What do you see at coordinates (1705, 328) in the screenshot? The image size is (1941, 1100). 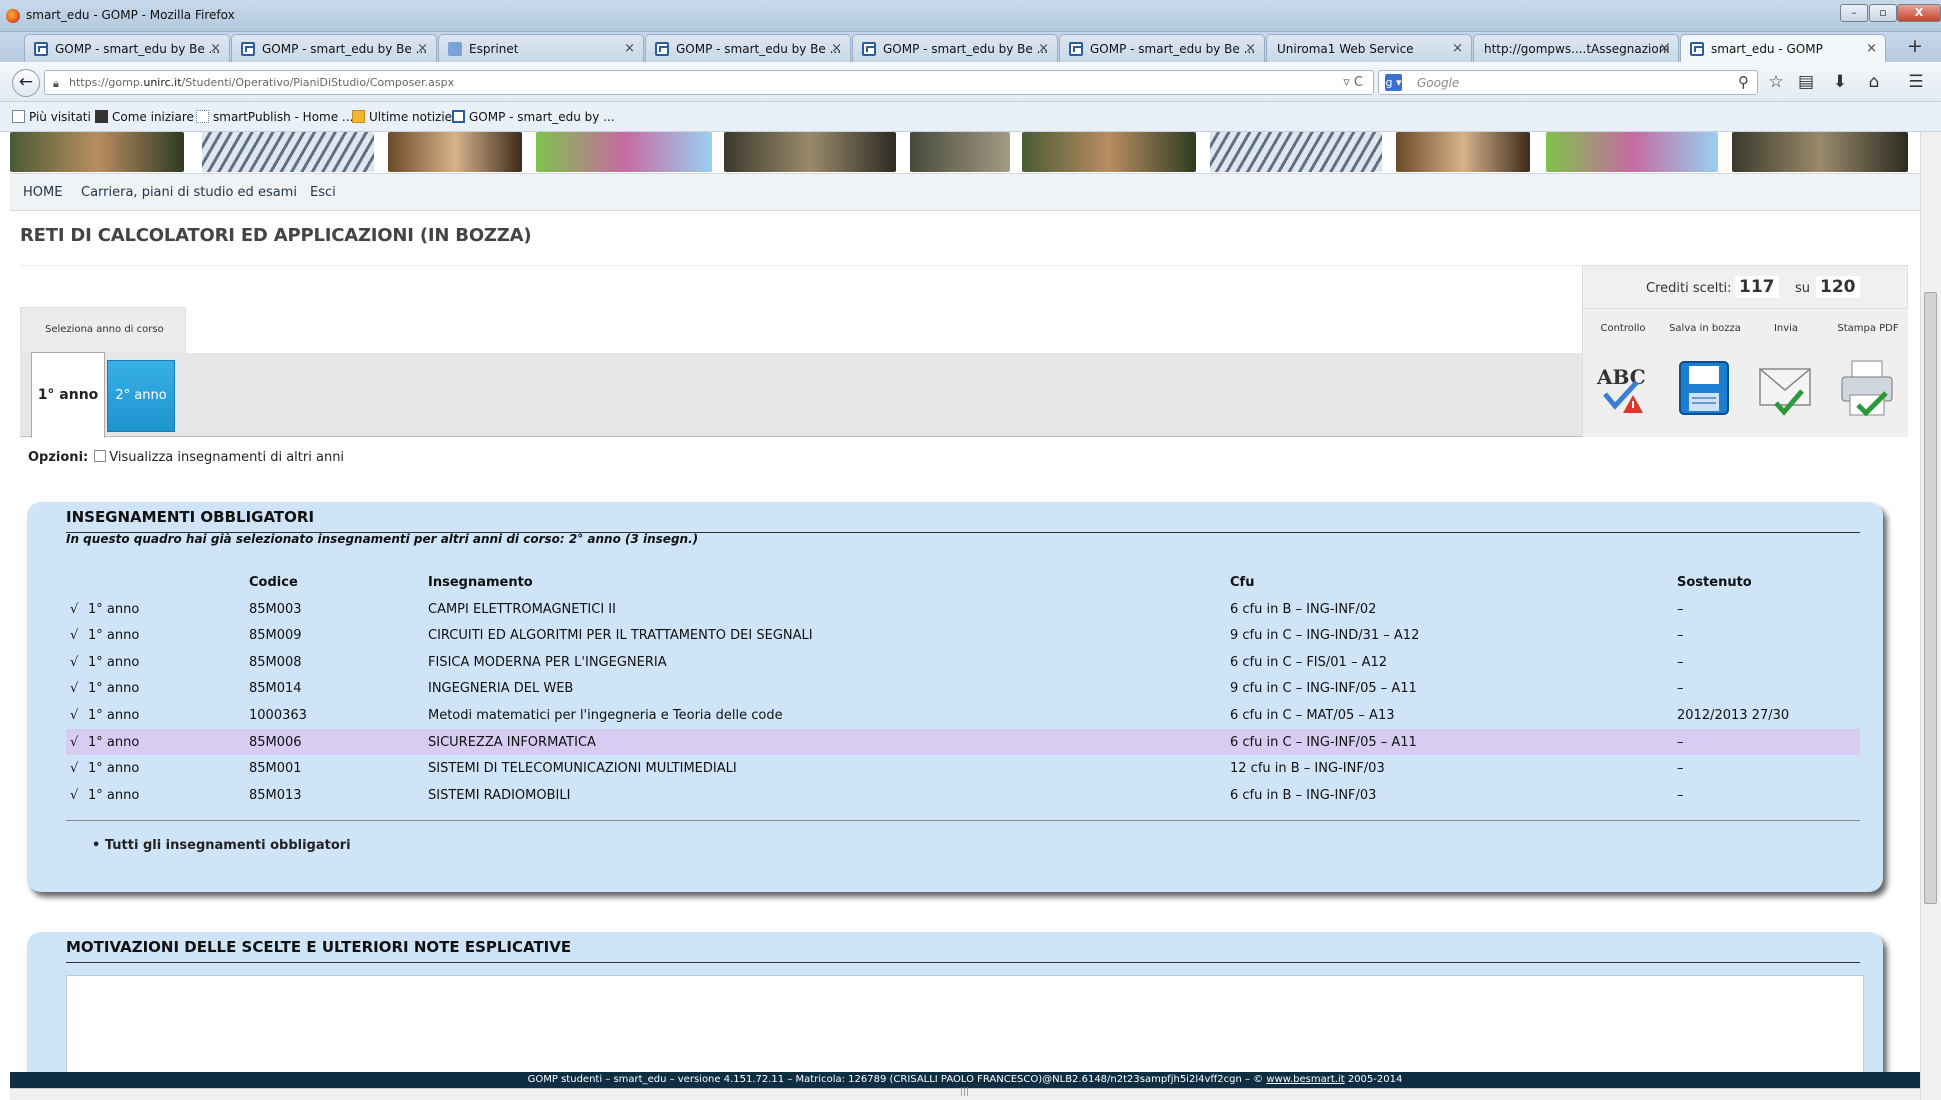 I see `action-label: Salva in bozza` at bounding box center [1705, 328].